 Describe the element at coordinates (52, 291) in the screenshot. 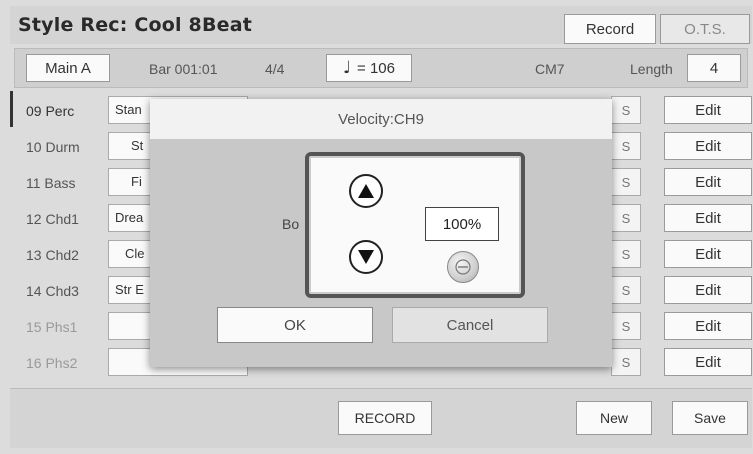

I see `track-name: 14 Chd3` at that location.